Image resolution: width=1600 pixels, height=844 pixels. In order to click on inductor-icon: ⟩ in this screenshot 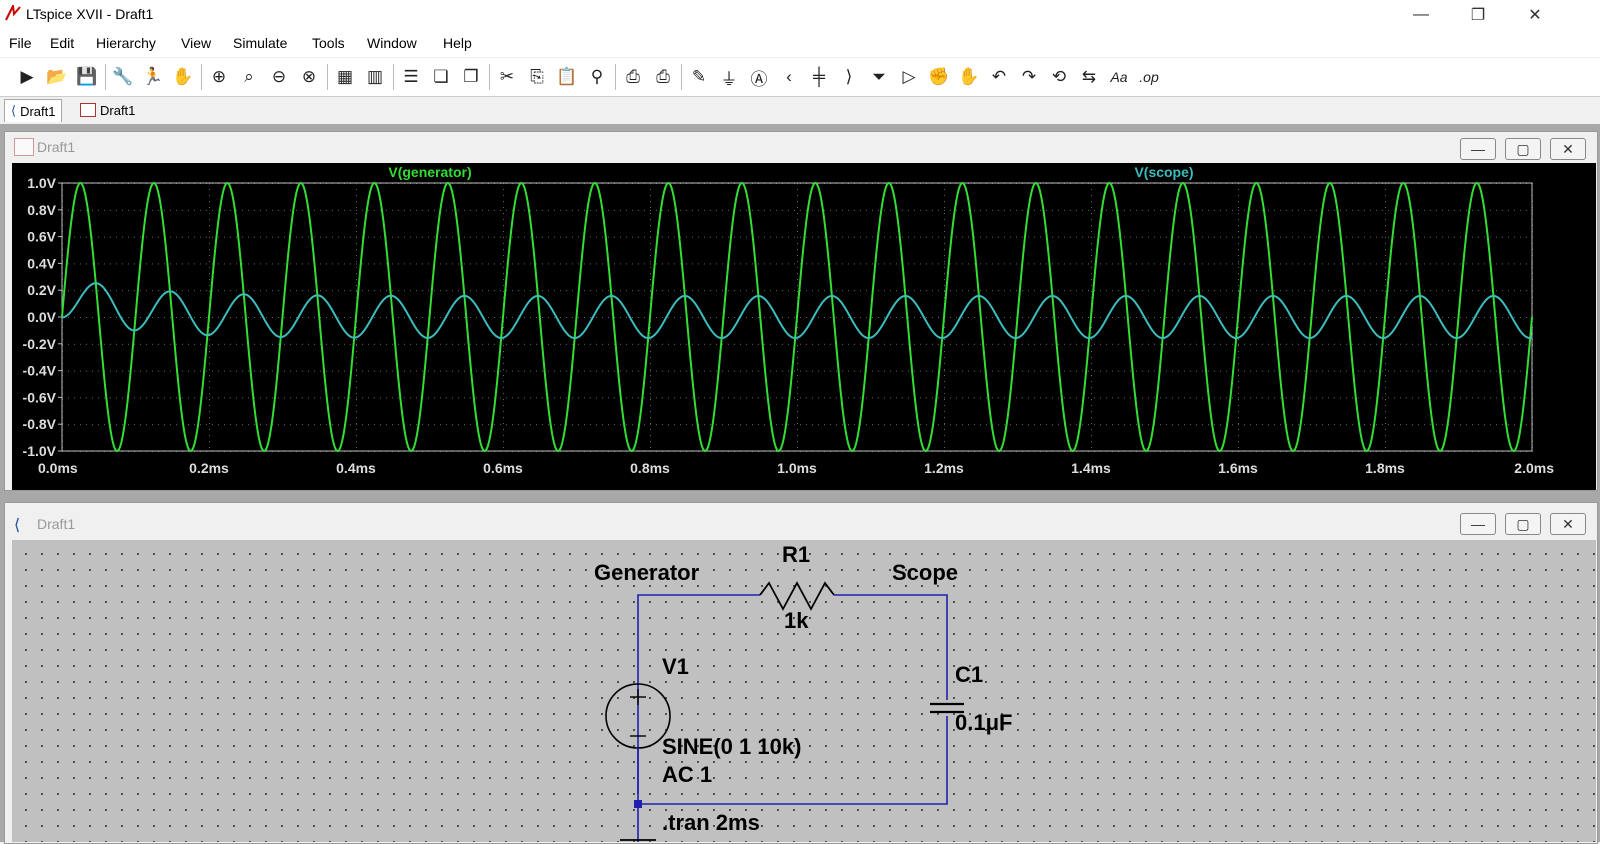, I will do `click(849, 77)`.